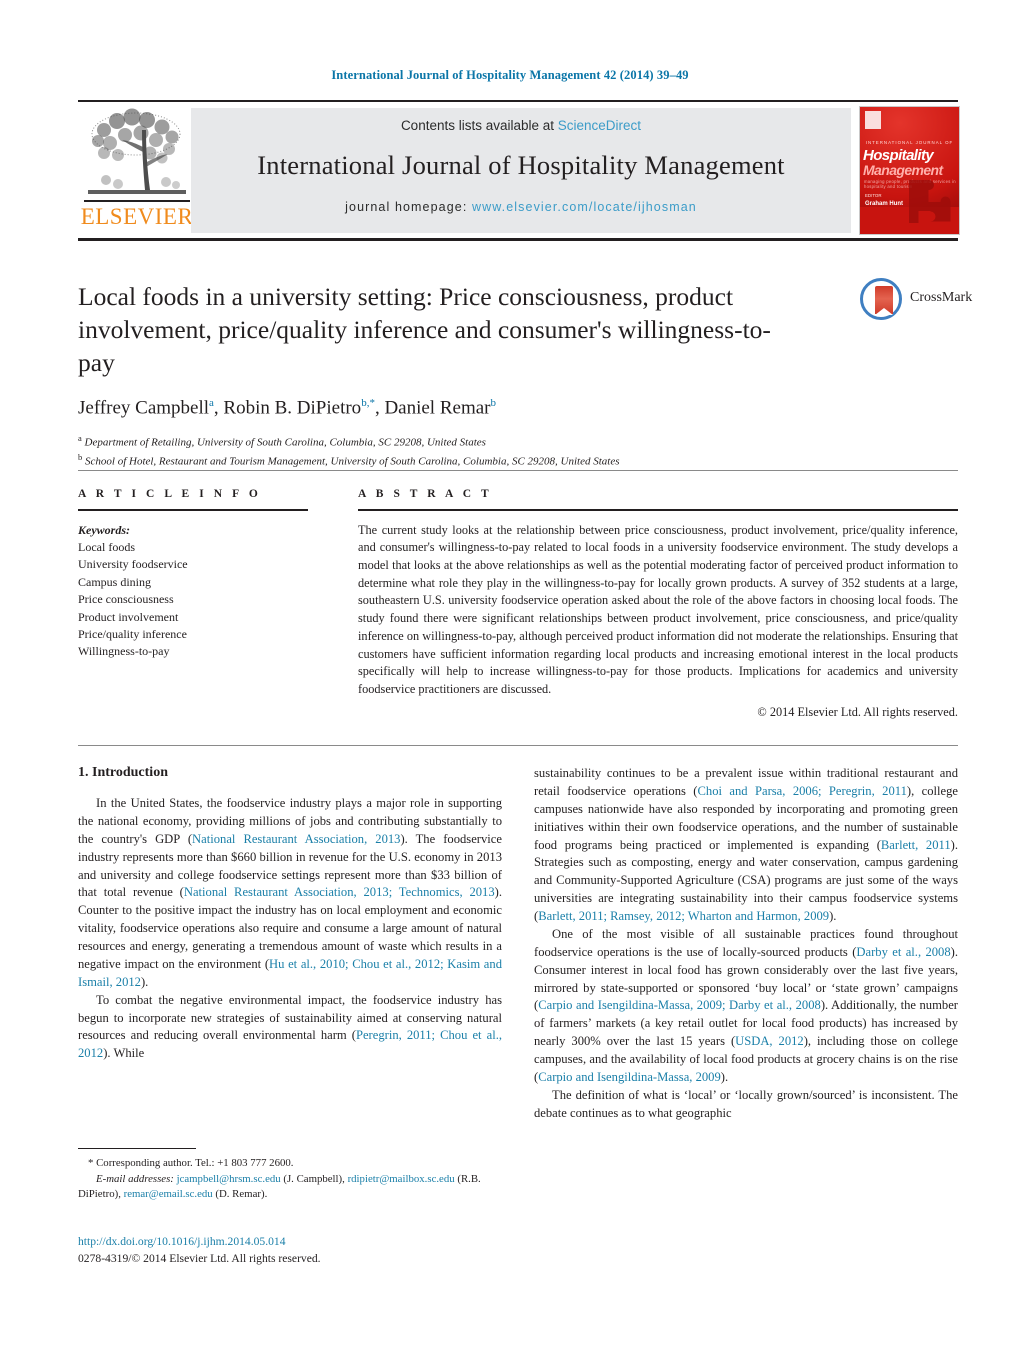  Describe the element at coordinates (137, 201) in the screenshot. I see `elsevier-divider` at that location.